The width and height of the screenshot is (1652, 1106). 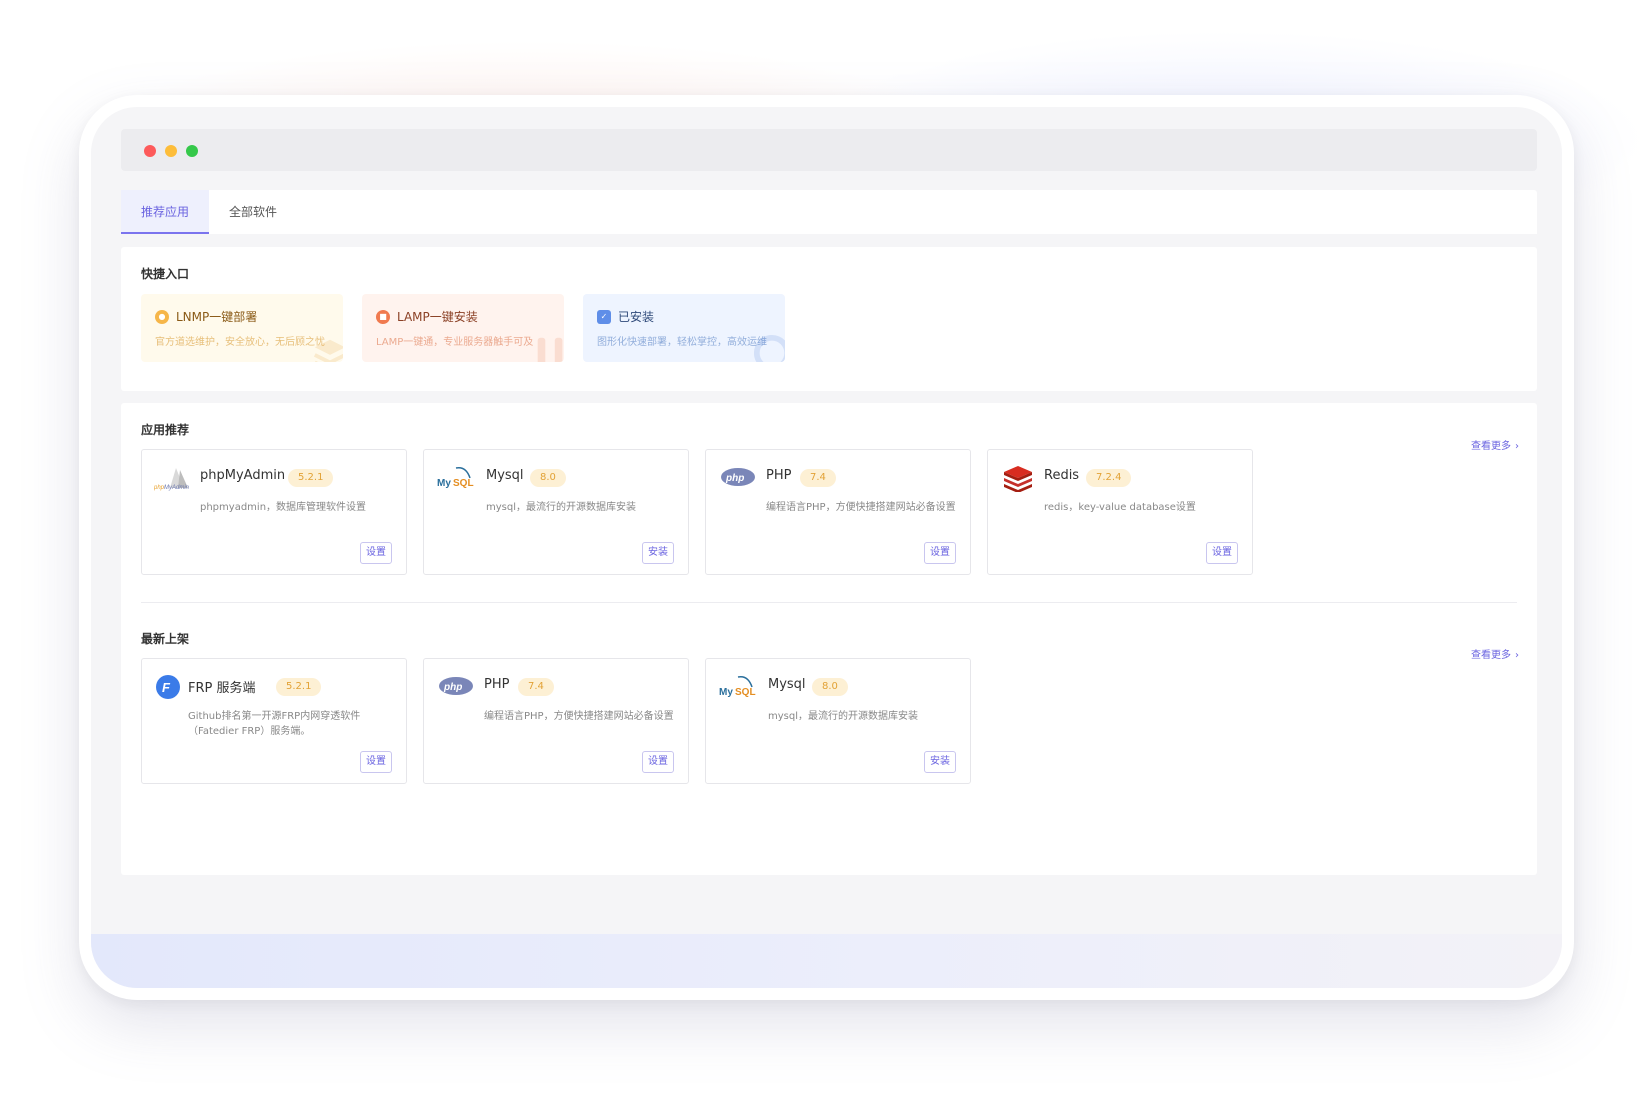 I want to click on installed-icon: ✓, so click(x=604, y=317).